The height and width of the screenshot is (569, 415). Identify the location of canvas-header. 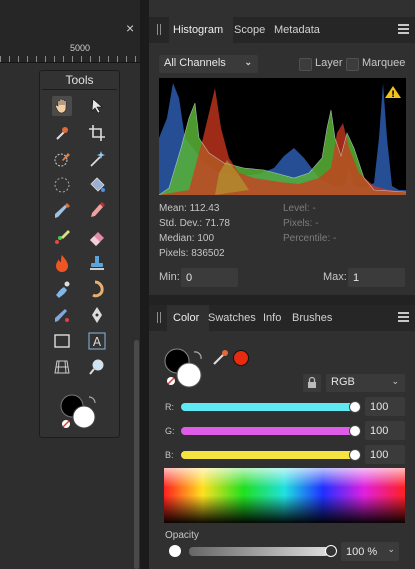
(70, 20).